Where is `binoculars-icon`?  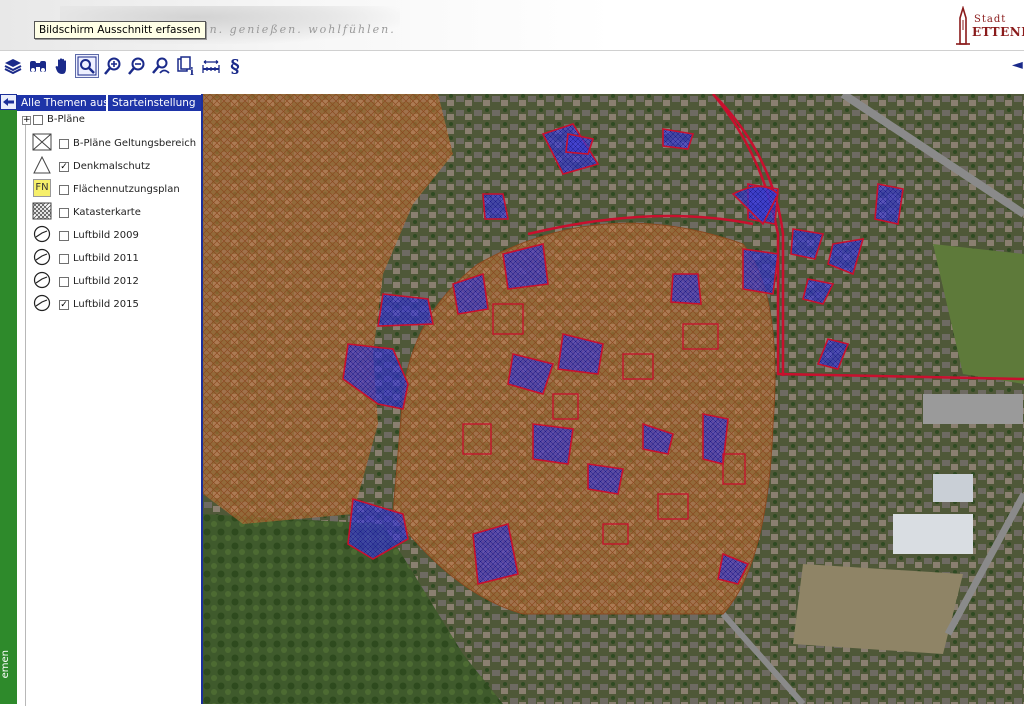 binoculars-icon is located at coordinates (38, 66).